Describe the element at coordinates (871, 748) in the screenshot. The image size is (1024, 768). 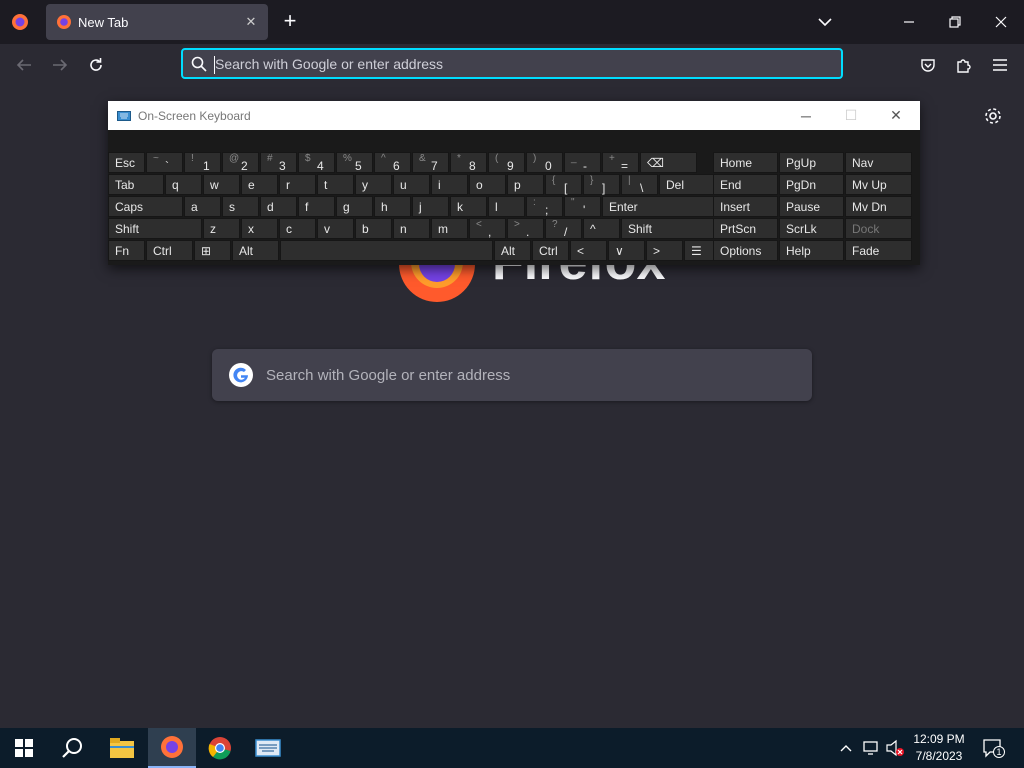
I see `network-icon` at that location.